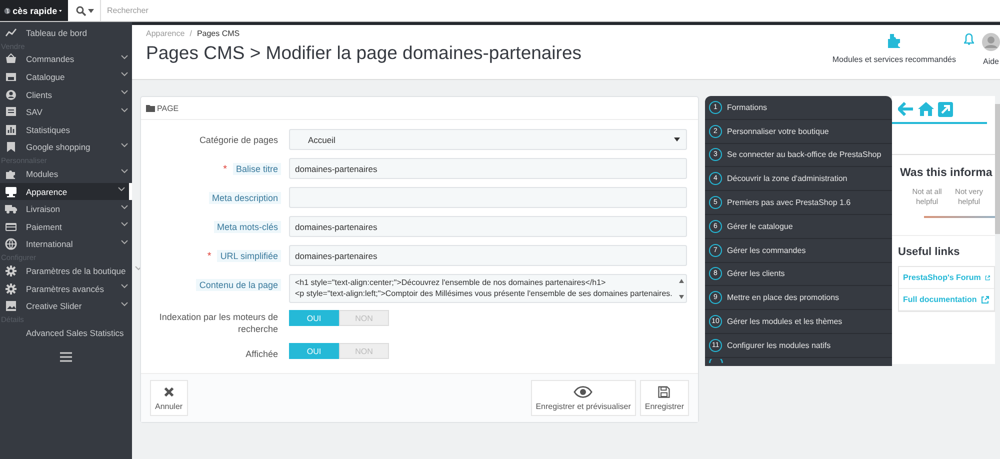 The height and width of the screenshot is (459, 1000). What do you see at coordinates (681, 281) in the screenshot?
I see `scroll-up-icon` at bounding box center [681, 281].